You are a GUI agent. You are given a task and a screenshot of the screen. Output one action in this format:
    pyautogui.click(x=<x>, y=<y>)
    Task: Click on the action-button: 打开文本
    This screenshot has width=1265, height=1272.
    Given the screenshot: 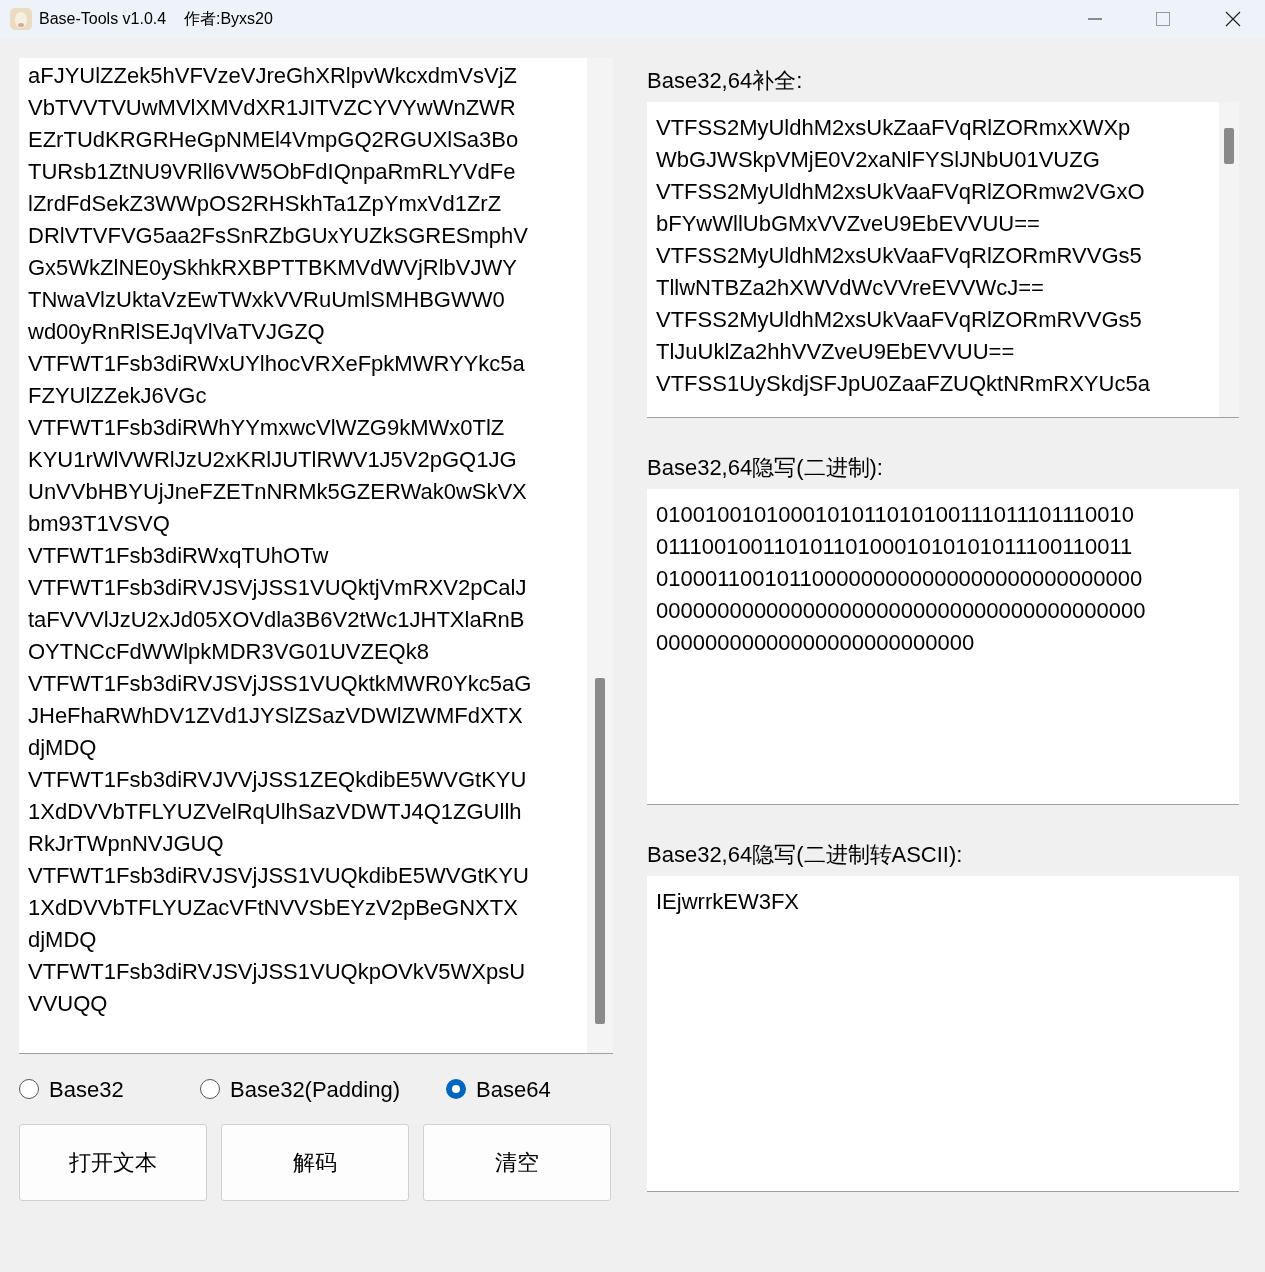 What is the action you would take?
    pyautogui.click(x=113, y=1162)
    